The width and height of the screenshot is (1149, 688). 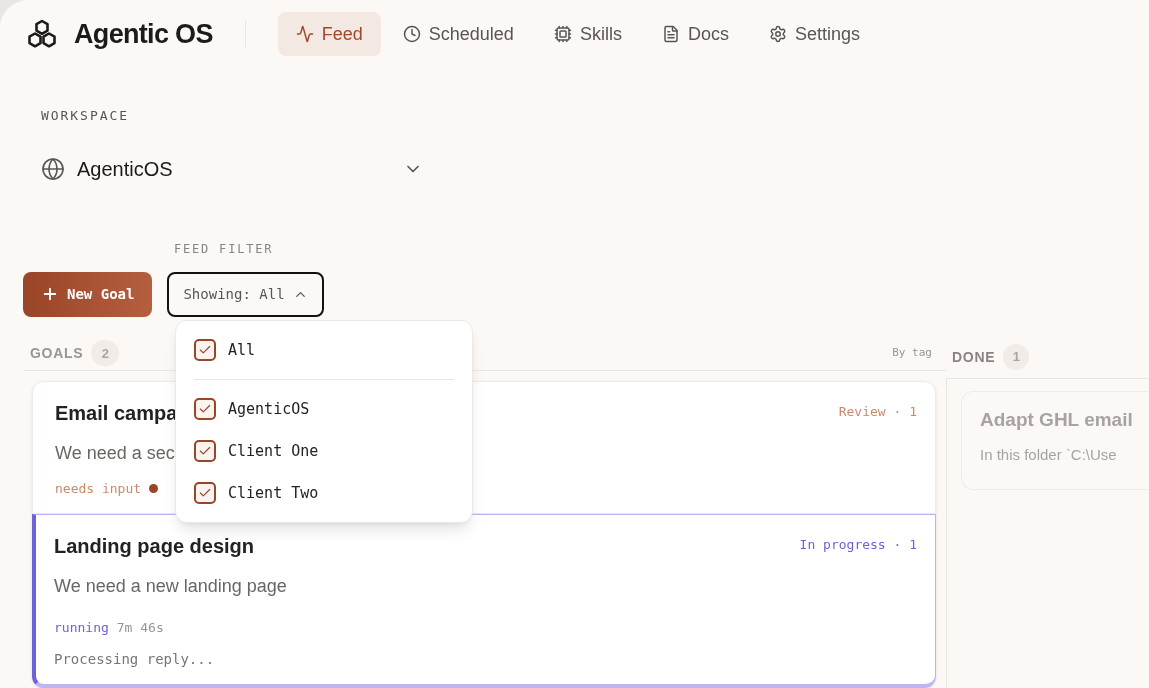 I want to click on plus-icon, so click(x=50, y=294).